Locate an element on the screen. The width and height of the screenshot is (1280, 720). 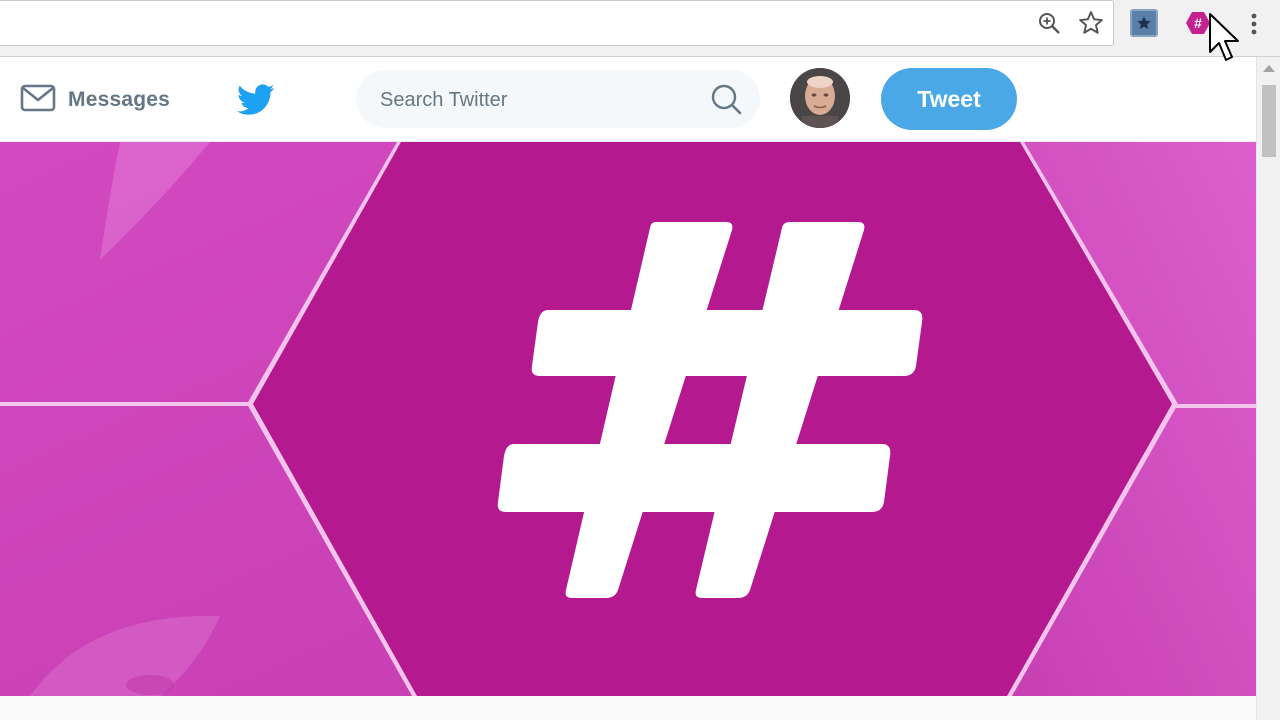
mouse-cursor-icon is located at coordinates (1225, 38).